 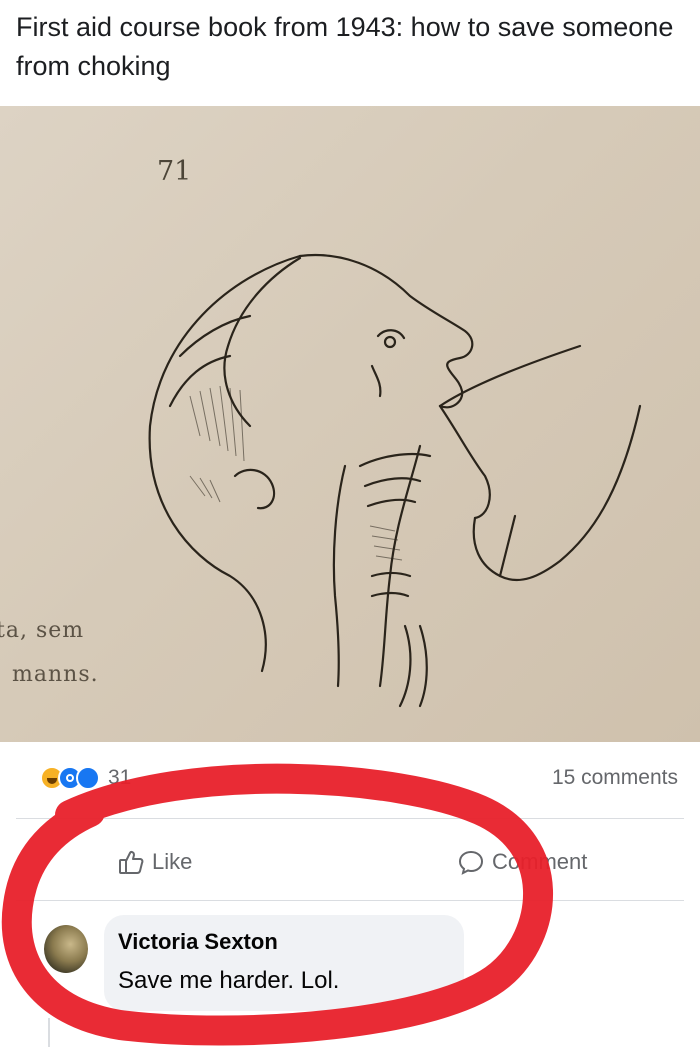 I want to click on love-reaction-icon, so click(x=88, y=778).